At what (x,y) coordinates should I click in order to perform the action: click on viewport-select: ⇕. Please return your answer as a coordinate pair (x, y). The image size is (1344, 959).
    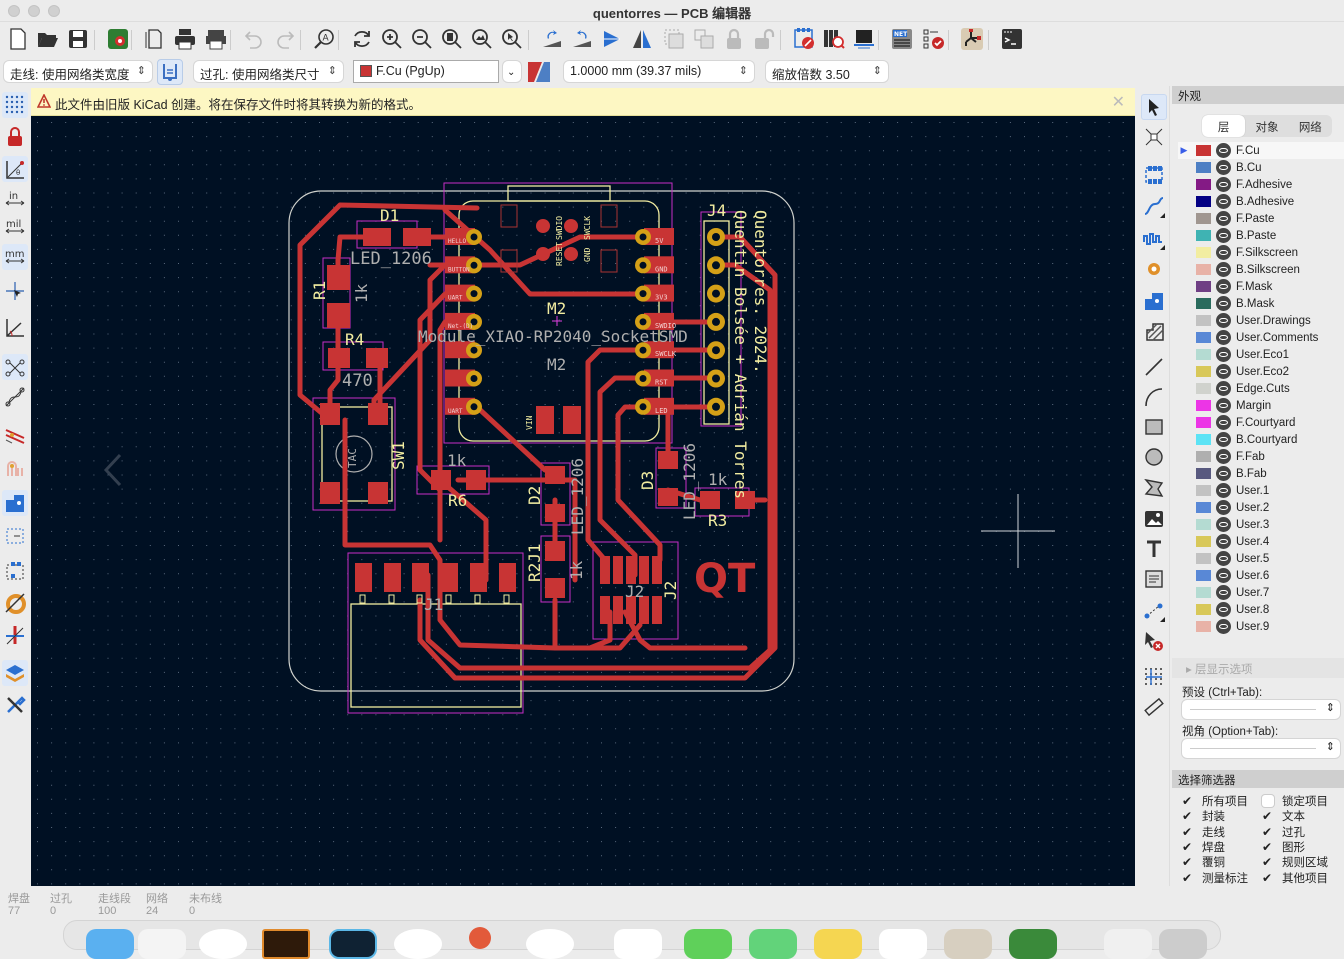
    Looking at the image, I should click on (1261, 748).